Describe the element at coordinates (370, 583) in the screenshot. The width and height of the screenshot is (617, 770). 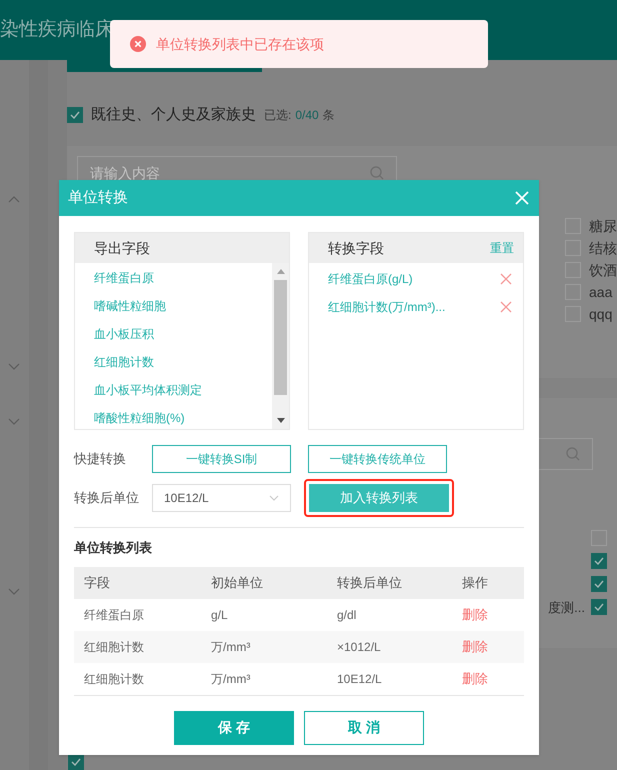
I see `column-header: 转换后单位` at that location.